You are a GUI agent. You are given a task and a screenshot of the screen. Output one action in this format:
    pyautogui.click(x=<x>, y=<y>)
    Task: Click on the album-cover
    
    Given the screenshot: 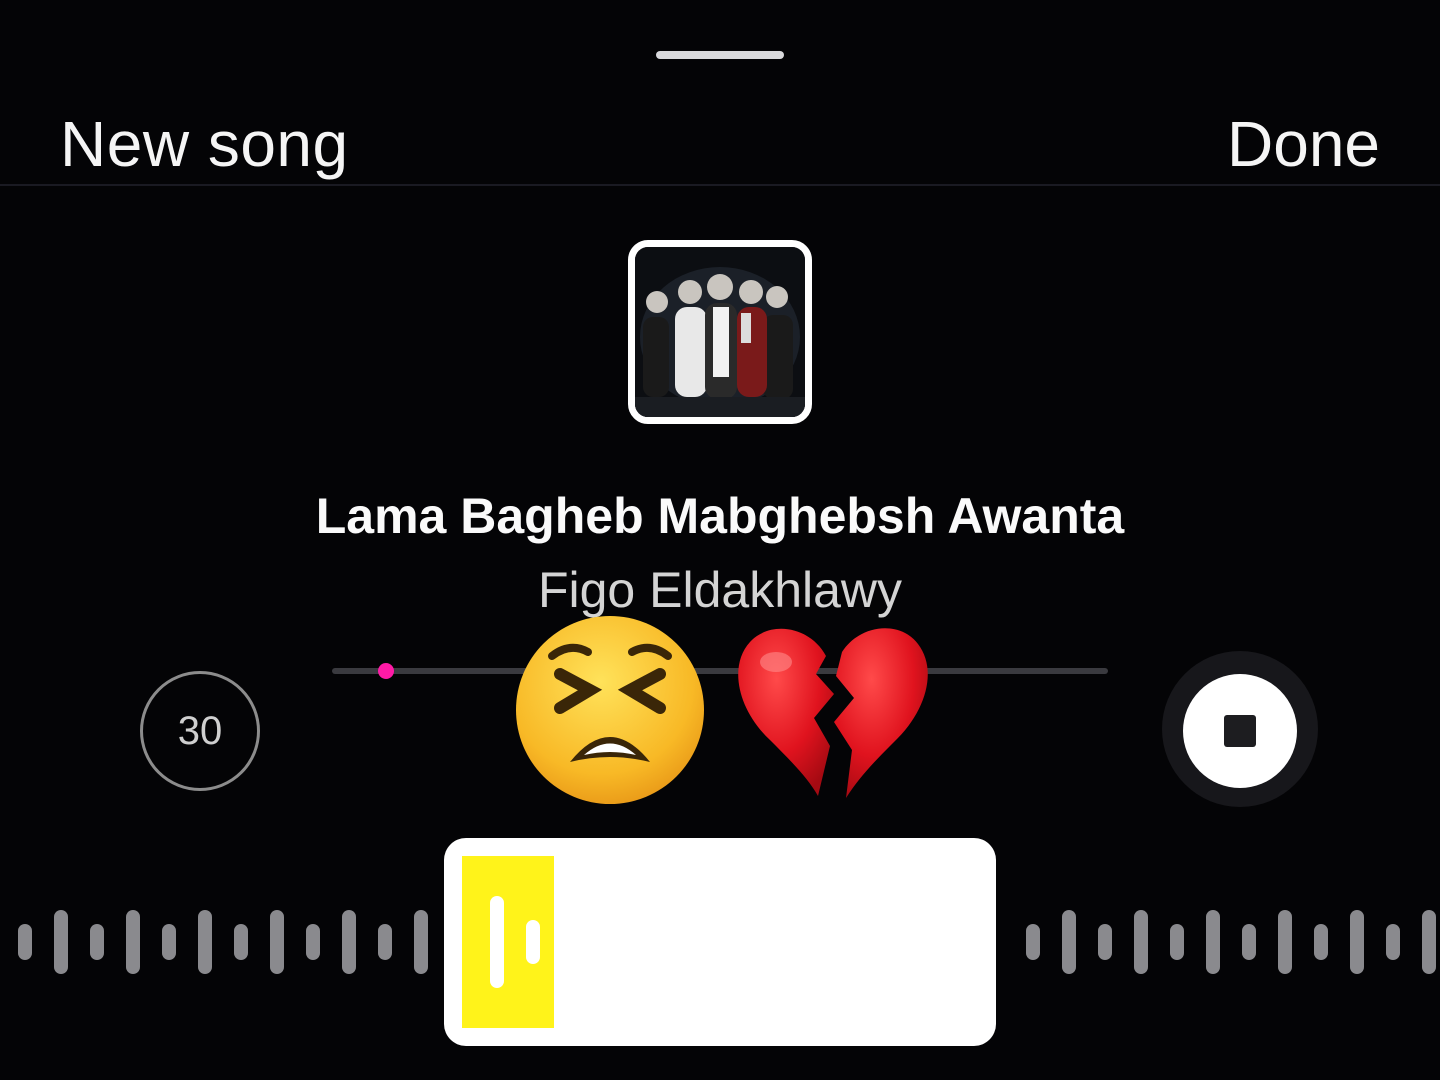 What is the action you would take?
    pyautogui.click(x=720, y=332)
    